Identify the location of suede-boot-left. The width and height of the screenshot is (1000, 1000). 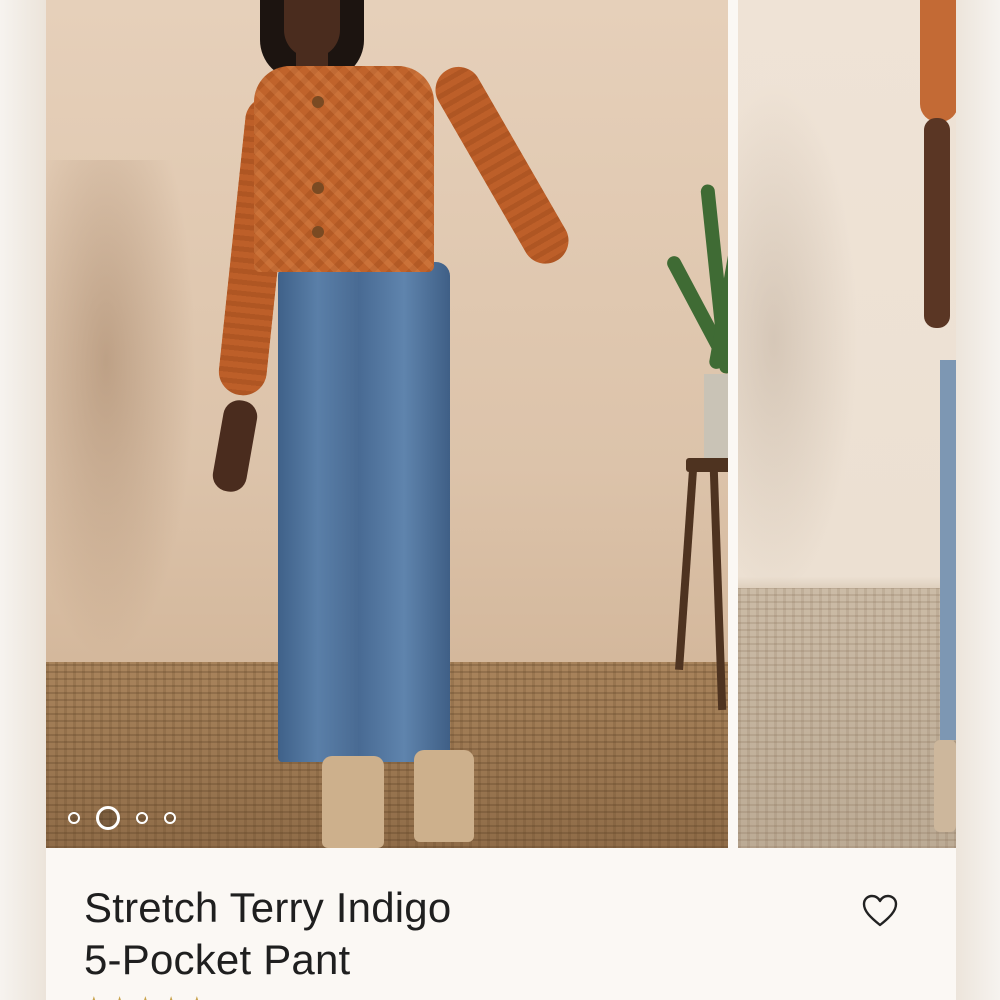
(353, 802).